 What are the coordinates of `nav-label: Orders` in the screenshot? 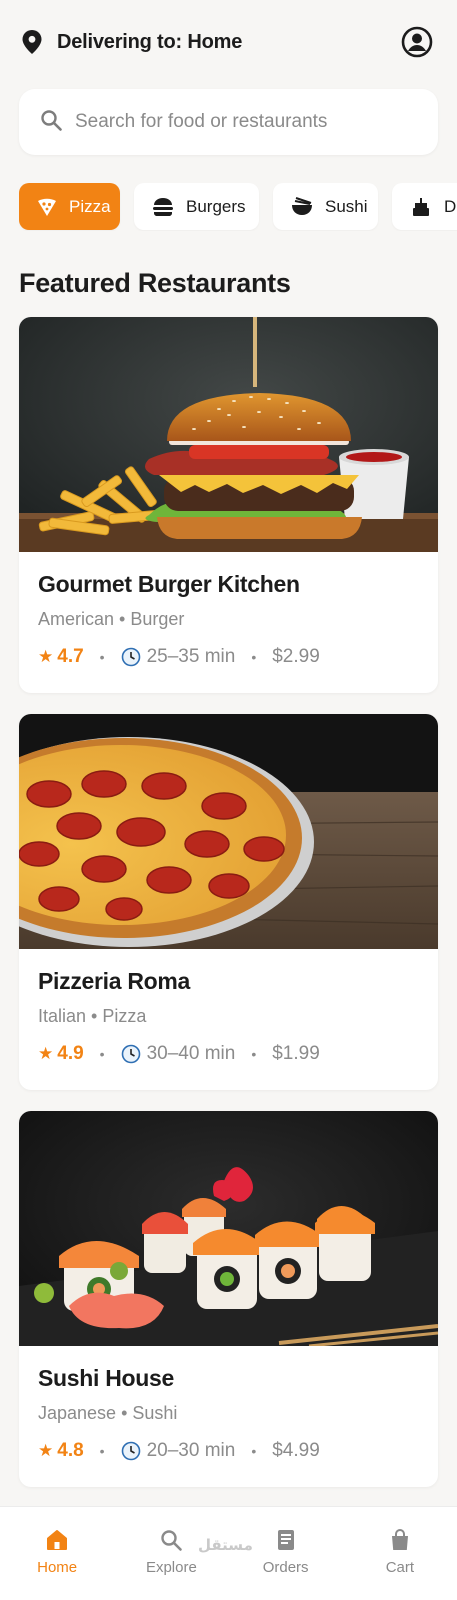 It's located at (285, 1567).